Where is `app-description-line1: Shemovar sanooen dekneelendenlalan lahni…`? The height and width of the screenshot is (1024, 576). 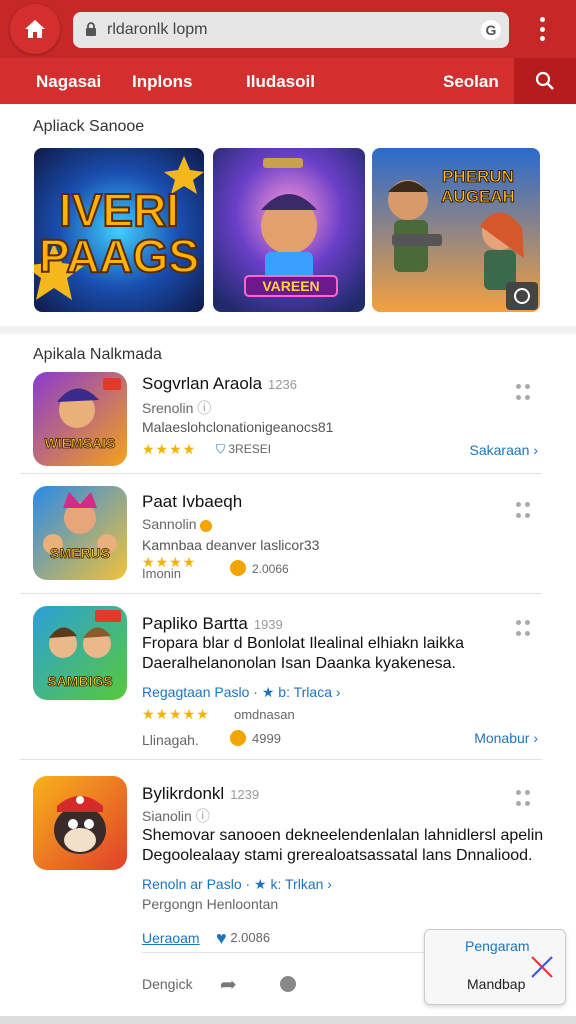
app-description-line1: Shemovar sanooen dekneelendenlalan lahni… is located at coordinates (343, 835).